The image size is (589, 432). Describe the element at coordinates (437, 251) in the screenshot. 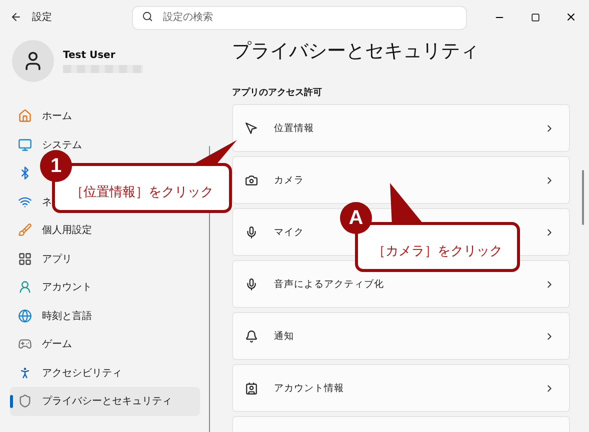

I see `callout-text: ［カメラ］をクリック` at that location.